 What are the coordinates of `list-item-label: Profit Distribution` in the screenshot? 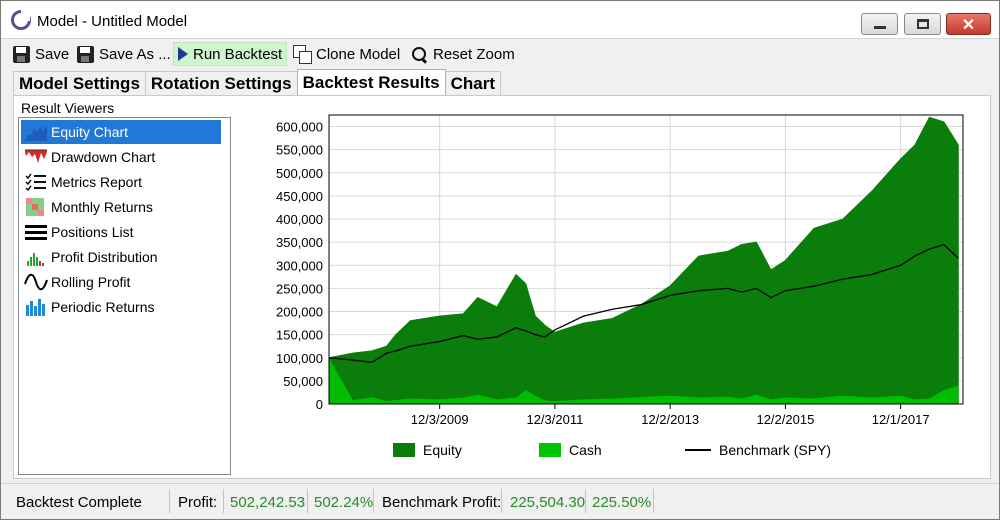 It's located at (104, 257).